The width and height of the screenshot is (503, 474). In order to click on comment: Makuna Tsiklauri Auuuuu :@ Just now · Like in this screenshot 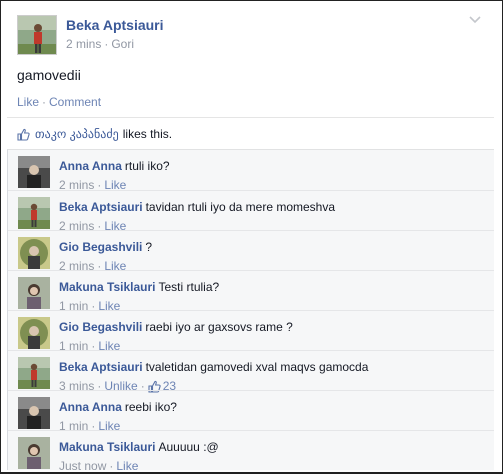, I will do `click(251, 451)`.